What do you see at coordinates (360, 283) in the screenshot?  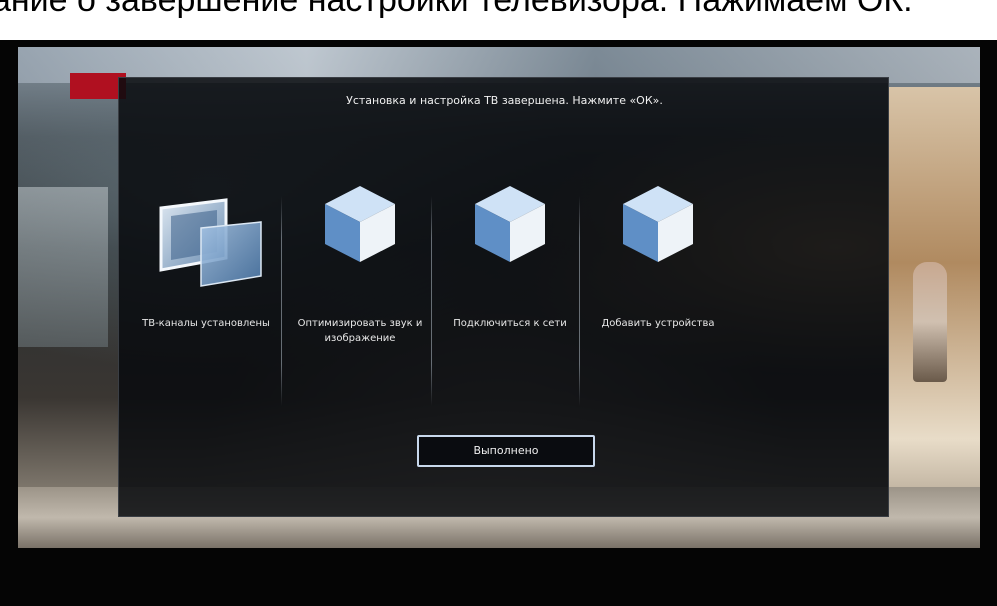 I see `option-optimize-sound-picture: Оптимизировать звук и изображение` at bounding box center [360, 283].